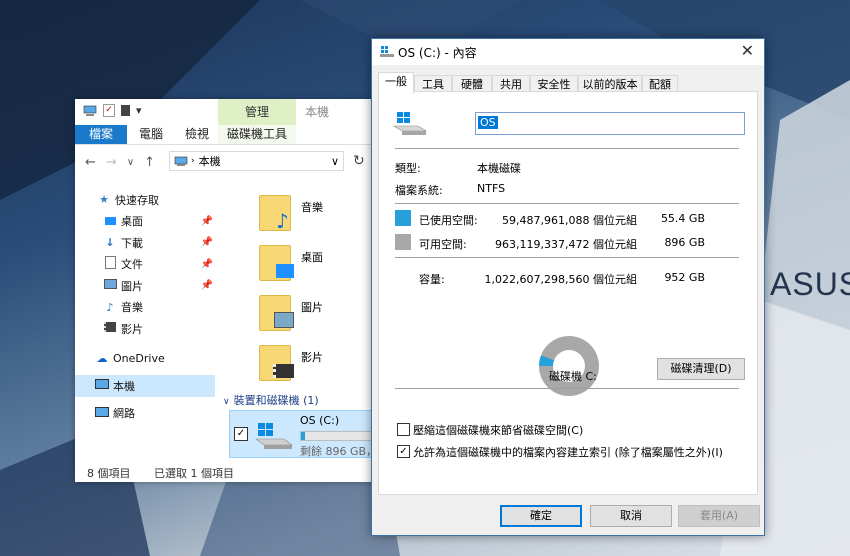 The height and width of the screenshot is (556, 850). Describe the element at coordinates (320, 420) in the screenshot. I see `drive-name: OS (C:)` at that location.